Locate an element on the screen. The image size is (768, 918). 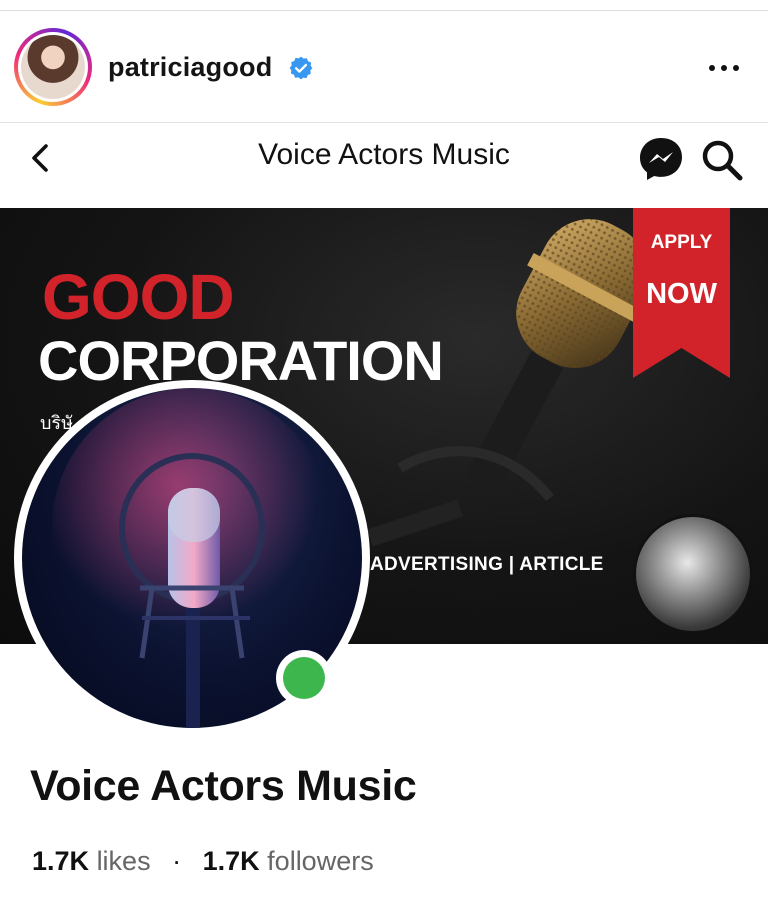
likes-count: 1.7K is located at coordinates (61, 861).